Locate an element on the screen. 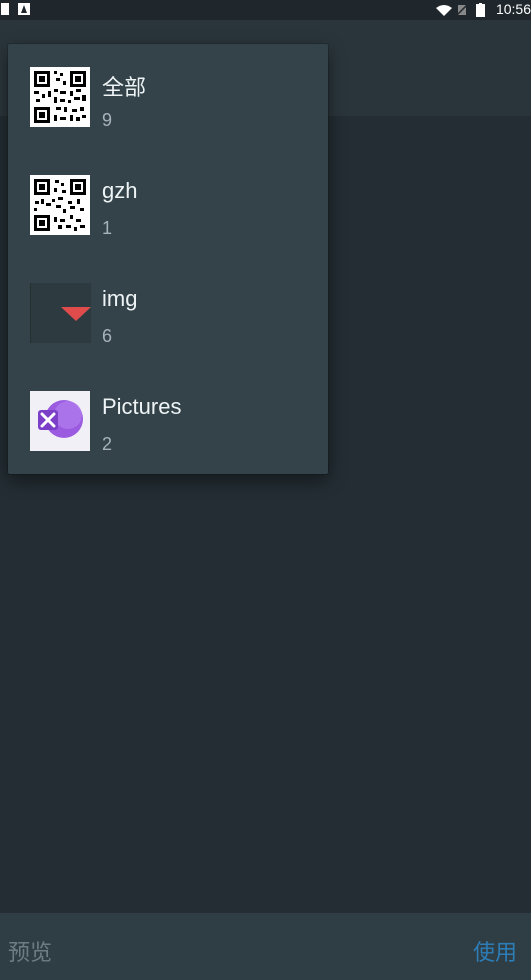 The height and width of the screenshot is (980, 531). app-notification-icon is located at coordinates (24, 8).